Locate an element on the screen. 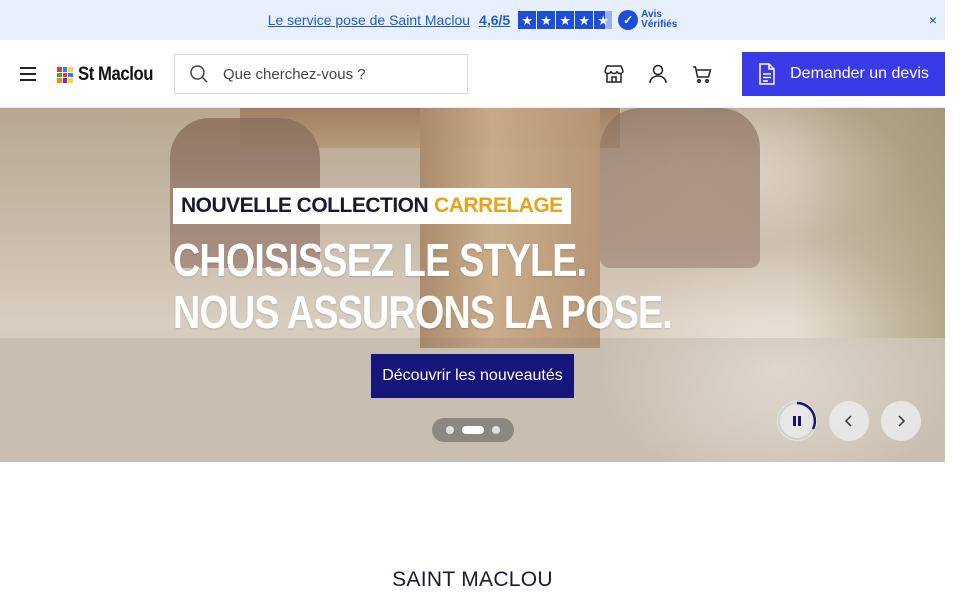  discover-new-button: Découvrir les nouveautés is located at coordinates (472, 376).